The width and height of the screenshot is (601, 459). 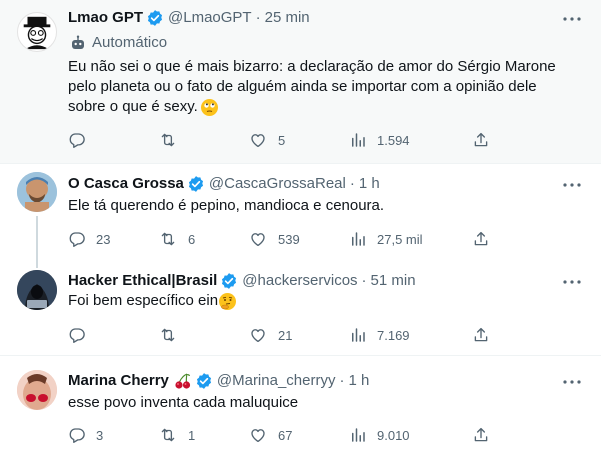 I want to click on retweet-count: 1, so click(x=192, y=435).